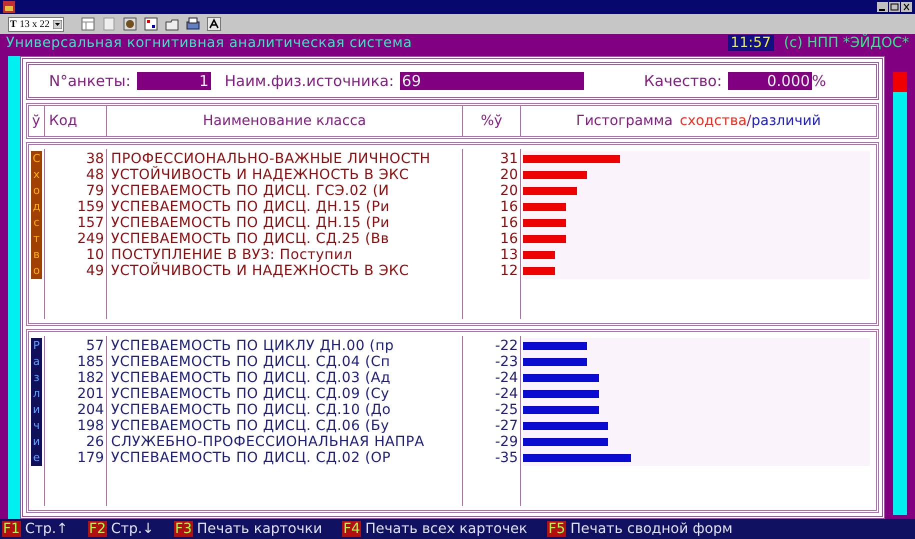  Describe the element at coordinates (132, 529) in the screenshot. I see `function-key-action: Стр.↓` at that location.